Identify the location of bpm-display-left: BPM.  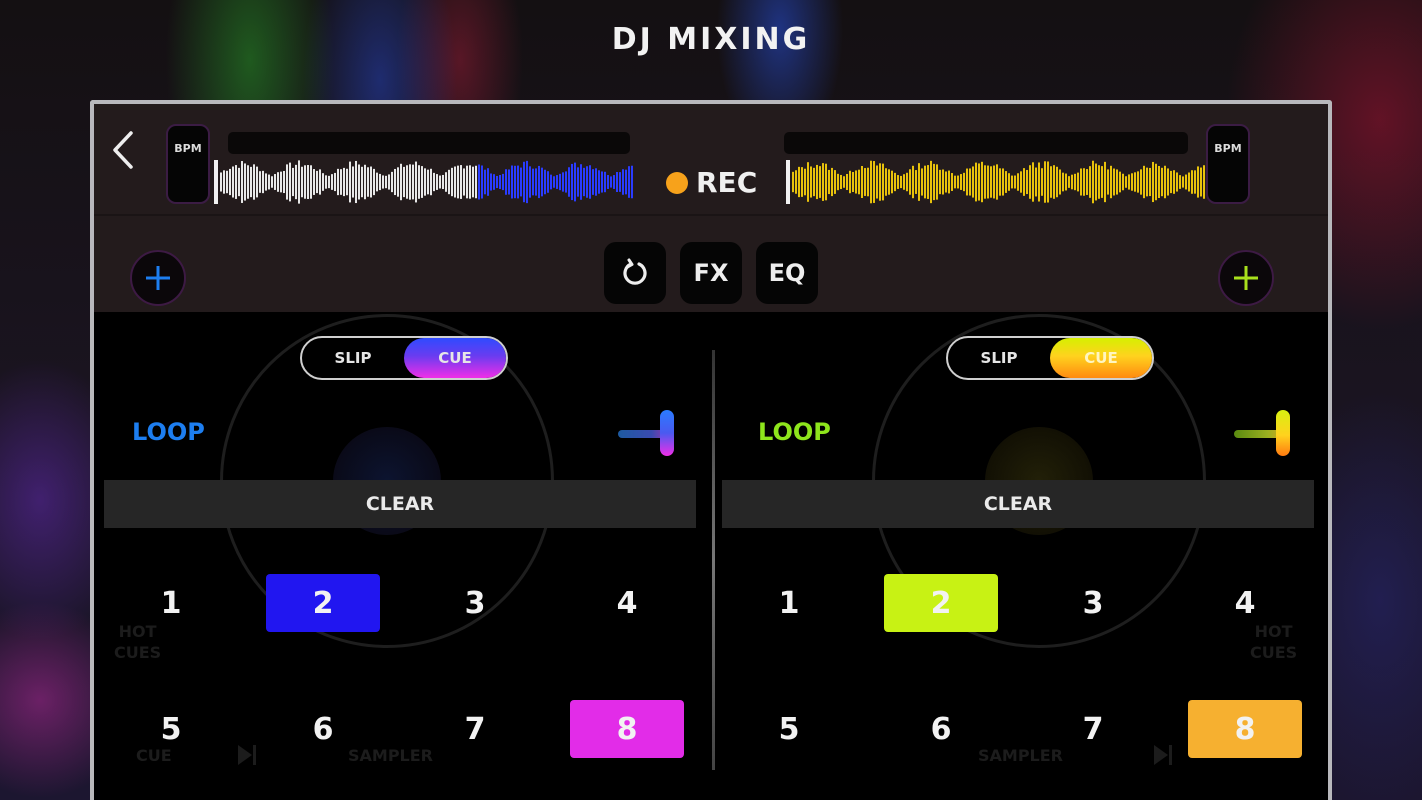
(188, 164).